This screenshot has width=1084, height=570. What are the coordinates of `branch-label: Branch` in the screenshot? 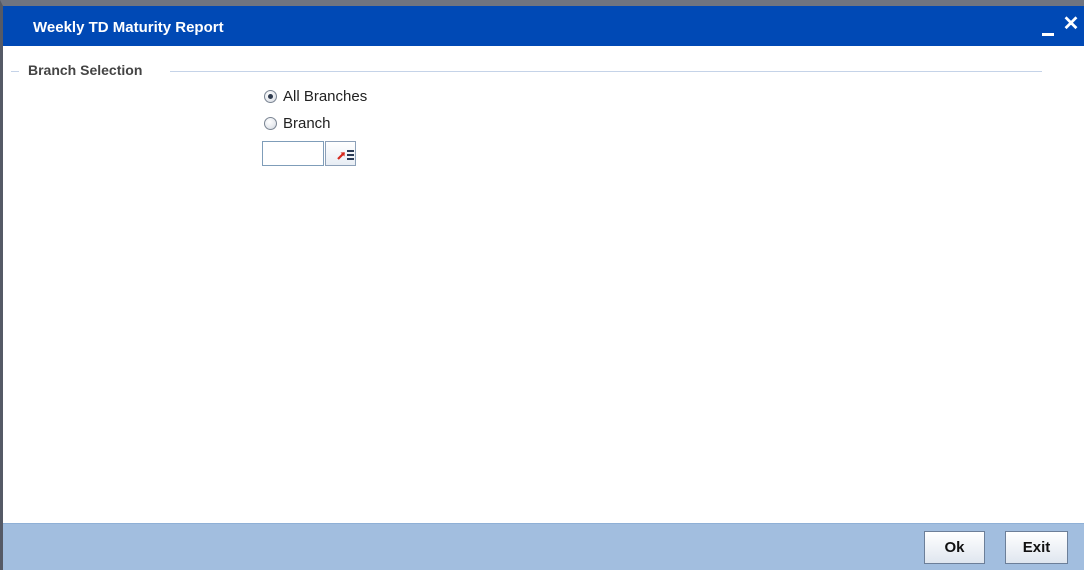 It's located at (307, 123).